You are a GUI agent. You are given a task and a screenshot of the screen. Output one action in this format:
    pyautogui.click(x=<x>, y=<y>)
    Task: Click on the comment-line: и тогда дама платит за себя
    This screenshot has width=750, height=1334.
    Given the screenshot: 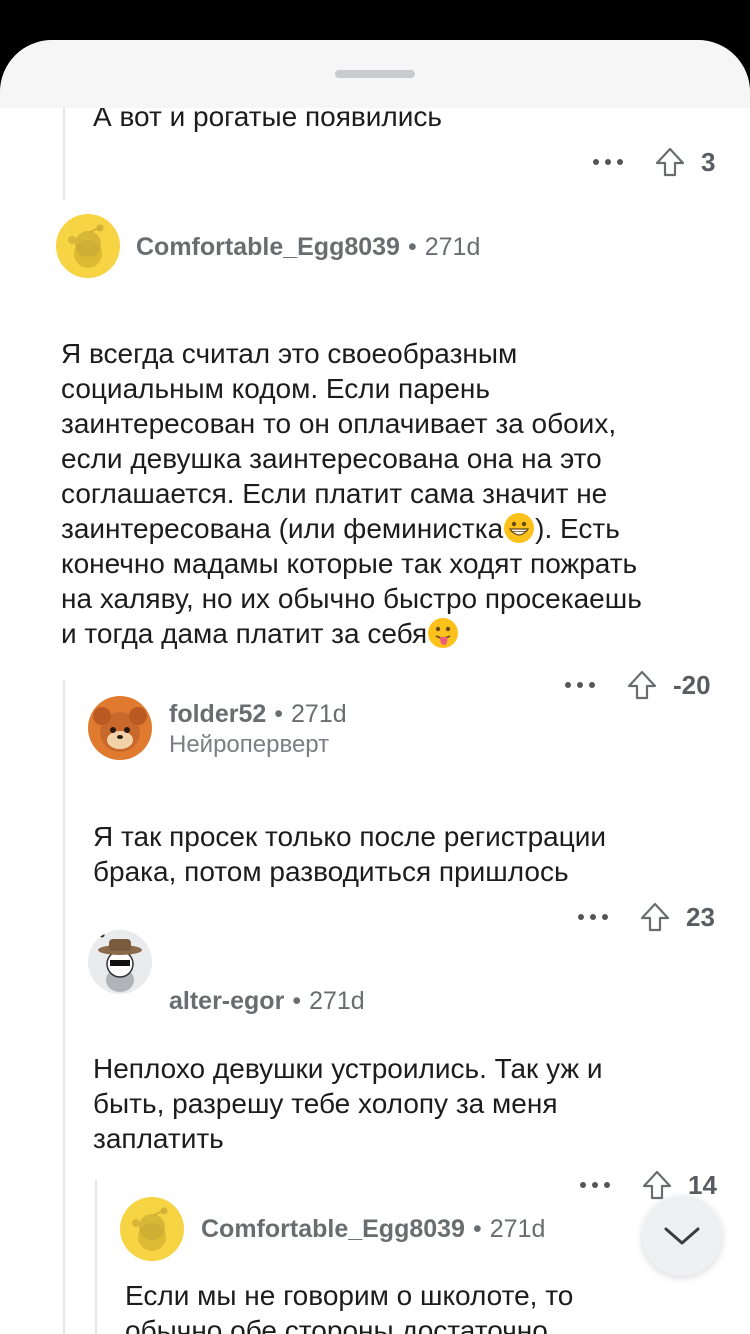 What is the action you would take?
    pyautogui.click(x=351, y=633)
    